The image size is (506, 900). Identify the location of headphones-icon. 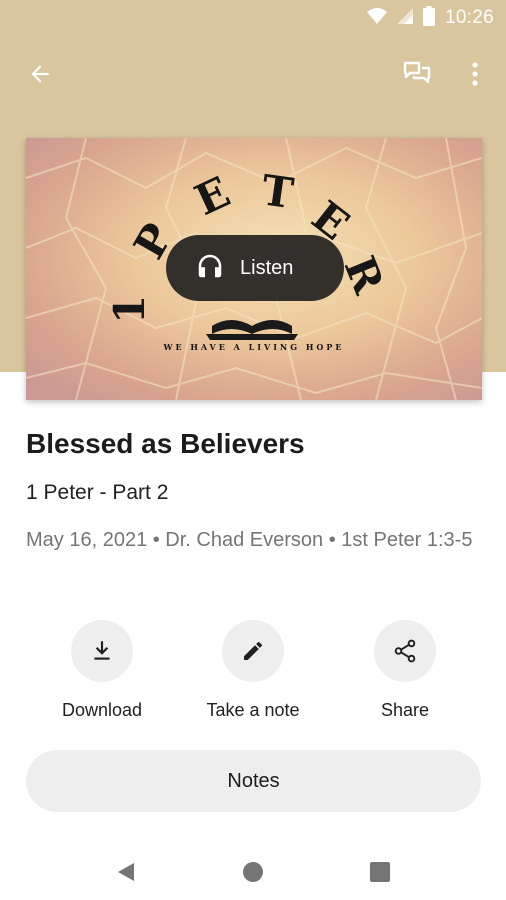
(210, 268).